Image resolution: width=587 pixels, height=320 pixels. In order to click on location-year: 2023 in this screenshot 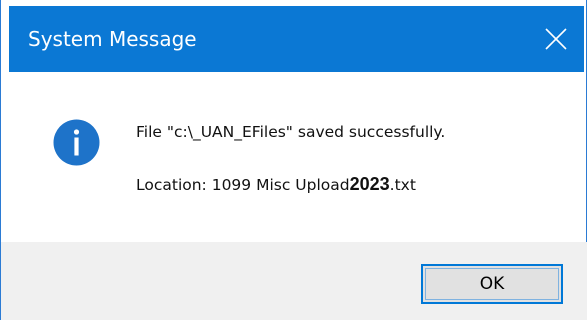, I will do `click(369, 184)`.